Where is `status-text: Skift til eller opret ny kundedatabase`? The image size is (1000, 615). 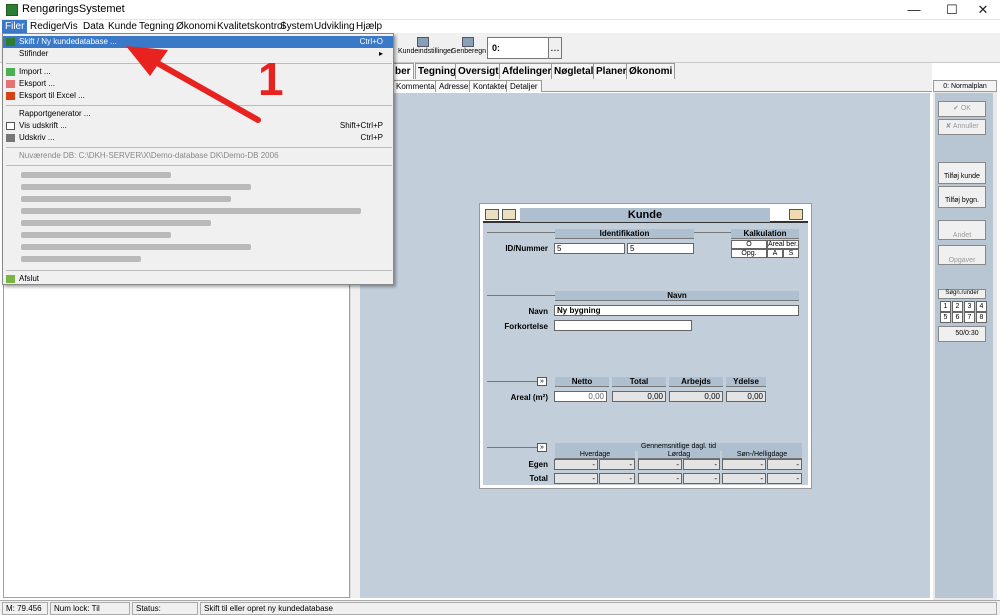
status-text: Skift til eller opret ny kundedatabase is located at coordinates (598, 608).